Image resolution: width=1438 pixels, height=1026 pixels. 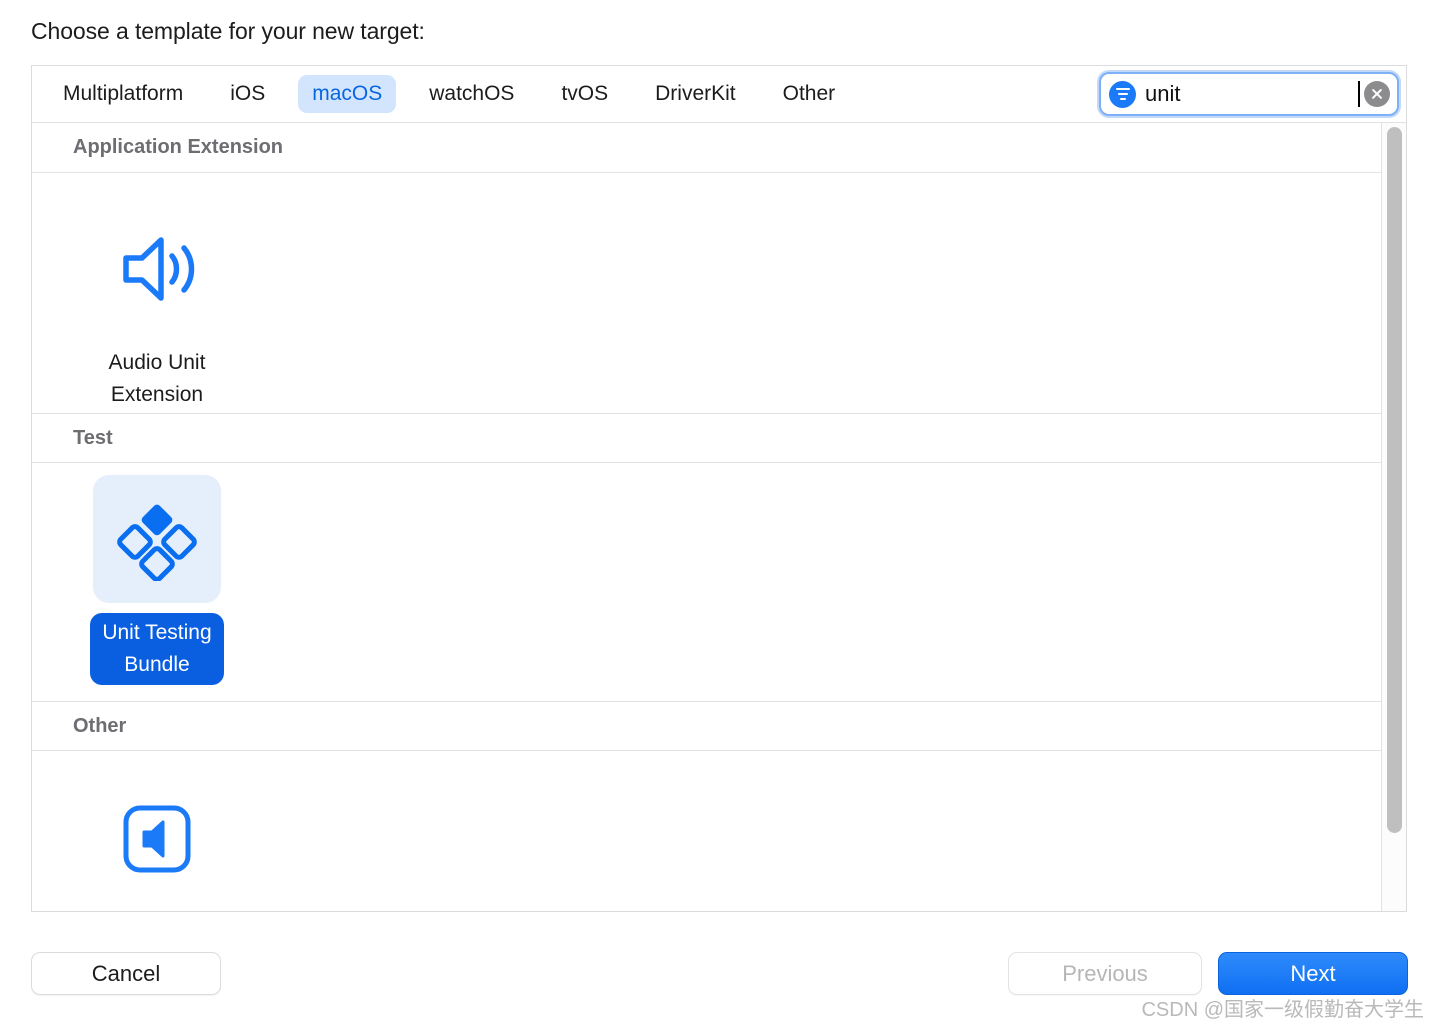 I want to click on page-title: Choose a template for your new target:, so click(x=228, y=31).